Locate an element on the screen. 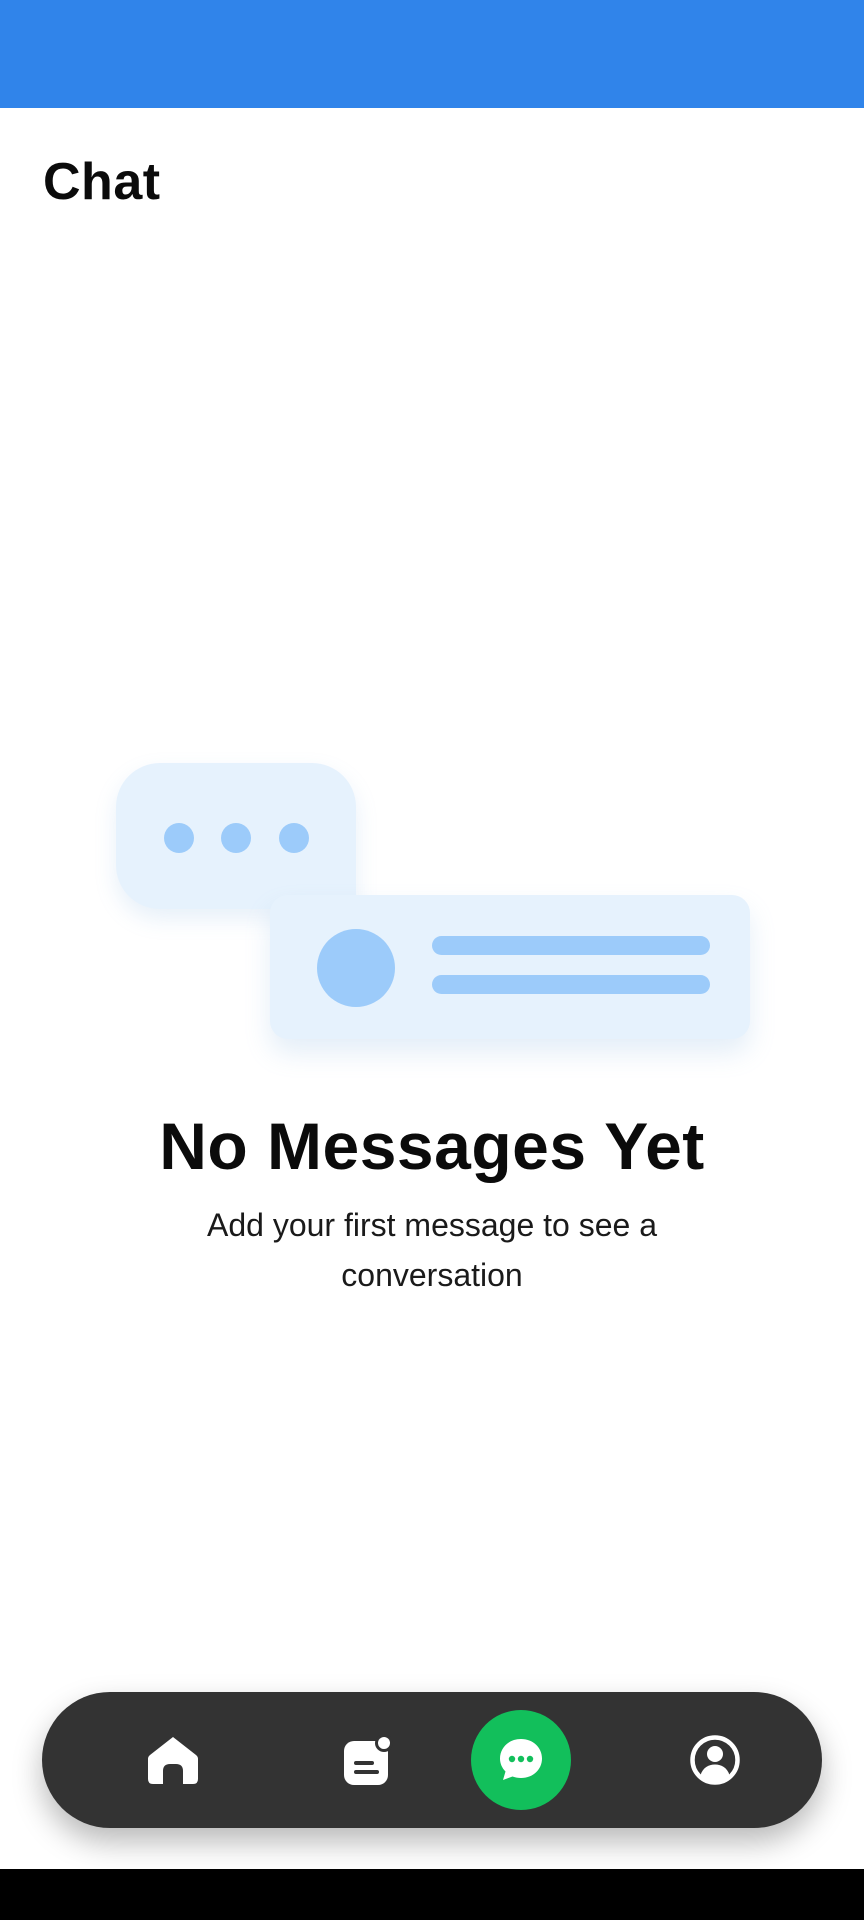 Image resolution: width=864 pixels, height=1920 pixels. nav-item-notes is located at coordinates (367, 1760).